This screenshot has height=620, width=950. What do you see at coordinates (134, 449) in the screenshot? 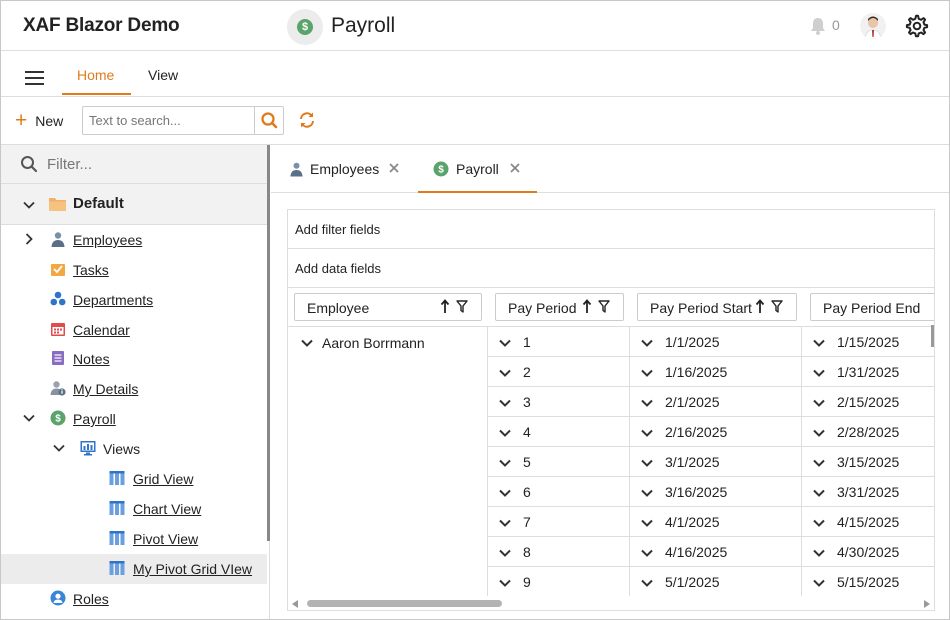
I see `sidebar-item-views: Views` at bounding box center [134, 449].